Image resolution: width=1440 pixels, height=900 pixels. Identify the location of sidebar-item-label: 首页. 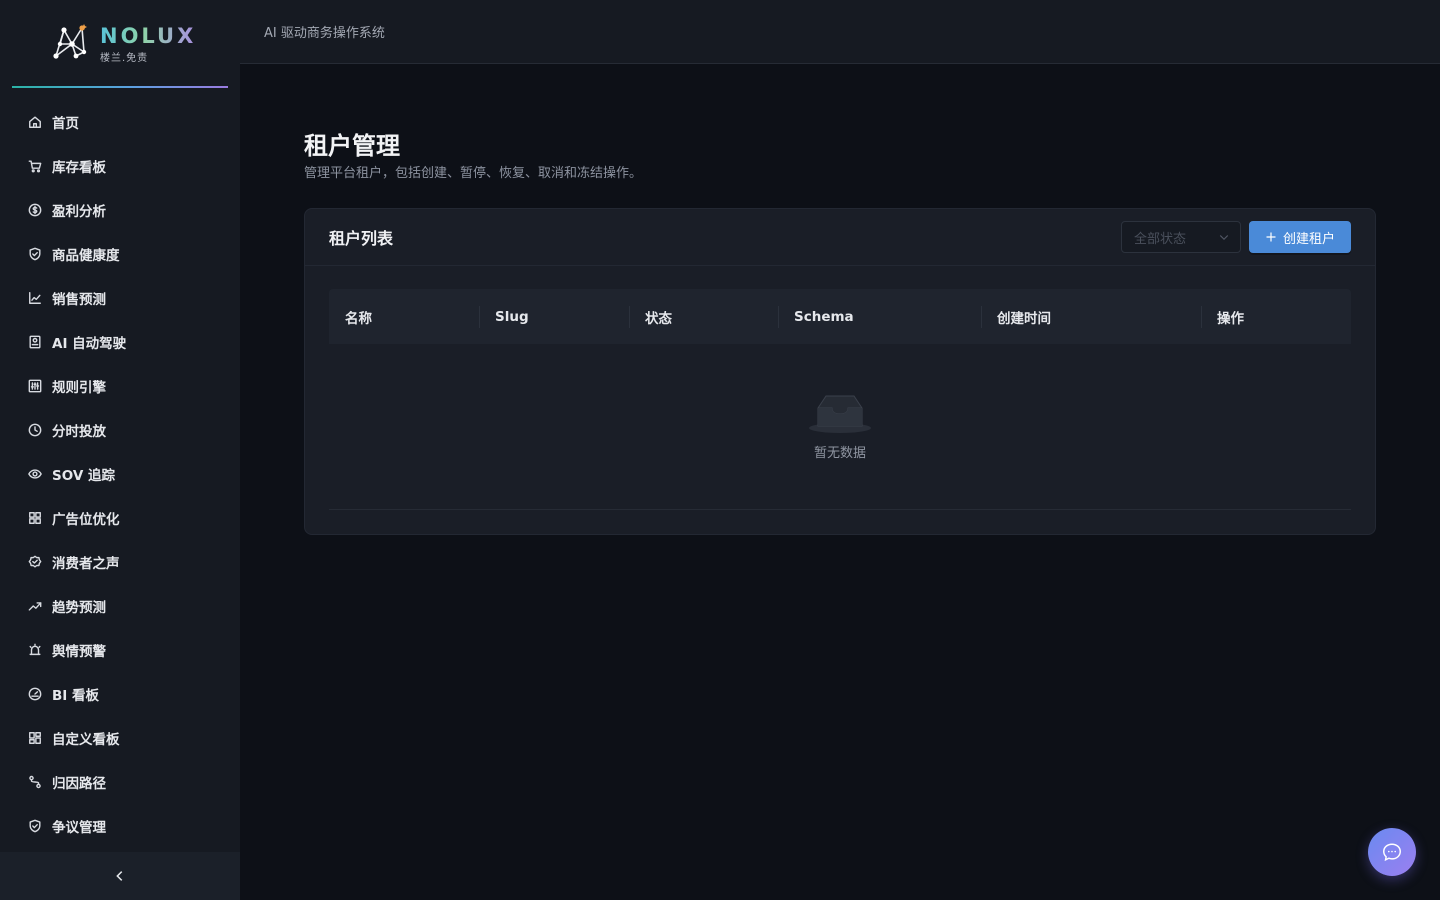
(65, 124).